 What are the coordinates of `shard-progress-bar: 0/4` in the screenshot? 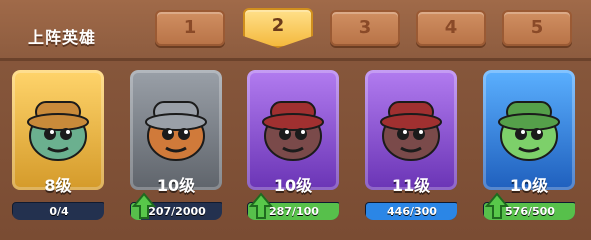 It's located at (58, 211).